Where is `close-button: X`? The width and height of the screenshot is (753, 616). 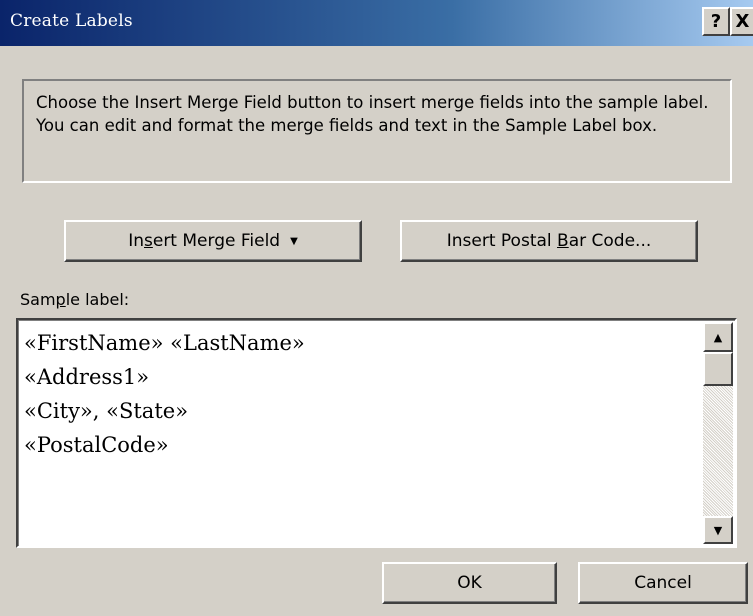
close-button: X is located at coordinates (741, 21).